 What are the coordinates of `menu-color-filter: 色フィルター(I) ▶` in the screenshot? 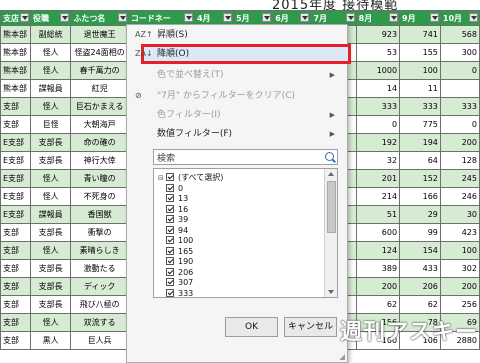 It's located at (237, 115).